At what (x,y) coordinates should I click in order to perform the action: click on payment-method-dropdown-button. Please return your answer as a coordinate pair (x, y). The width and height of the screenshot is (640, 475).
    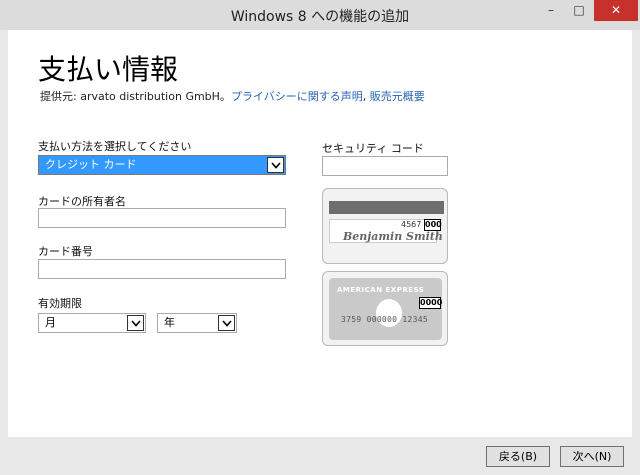
    Looking at the image, I should click on (275, 165).